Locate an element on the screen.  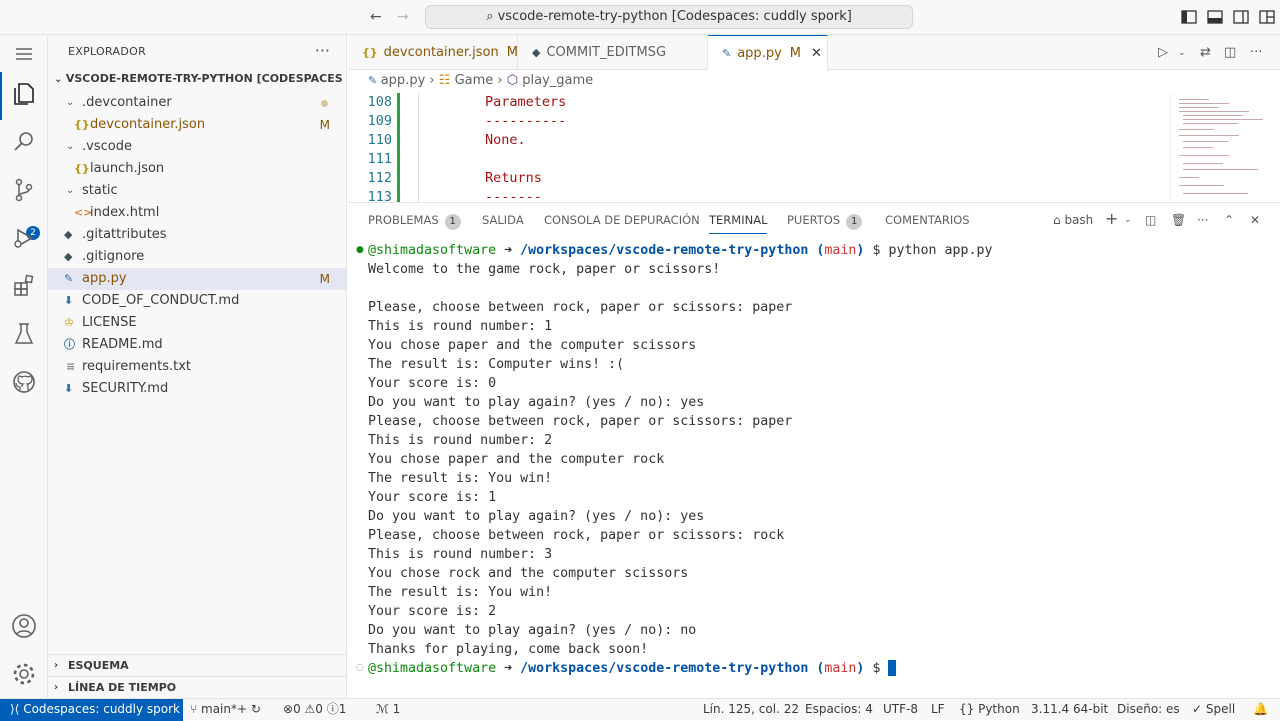
text-file-icon: ≡ is located at coordinates (71, 366).